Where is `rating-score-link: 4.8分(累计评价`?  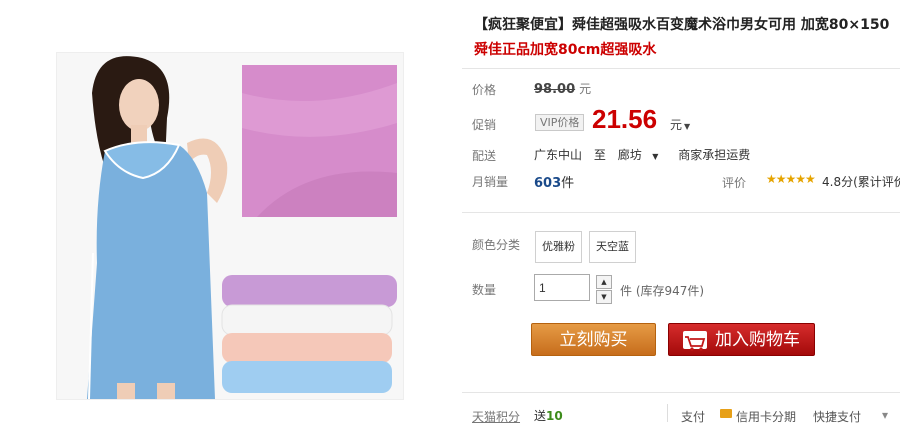 rating-score-link: 4.8分(累计评价 is located at coordinates (861, 181).